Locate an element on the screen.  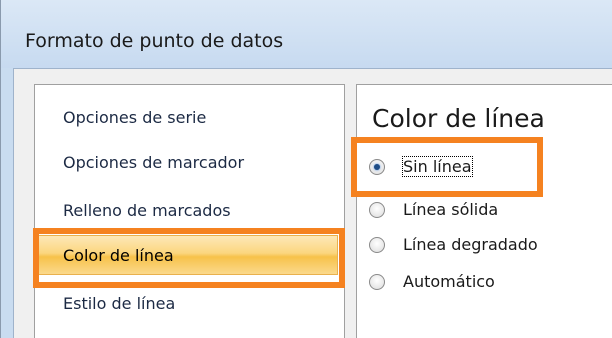
radio-automatic: Automático is located at coordinates (484, 283).